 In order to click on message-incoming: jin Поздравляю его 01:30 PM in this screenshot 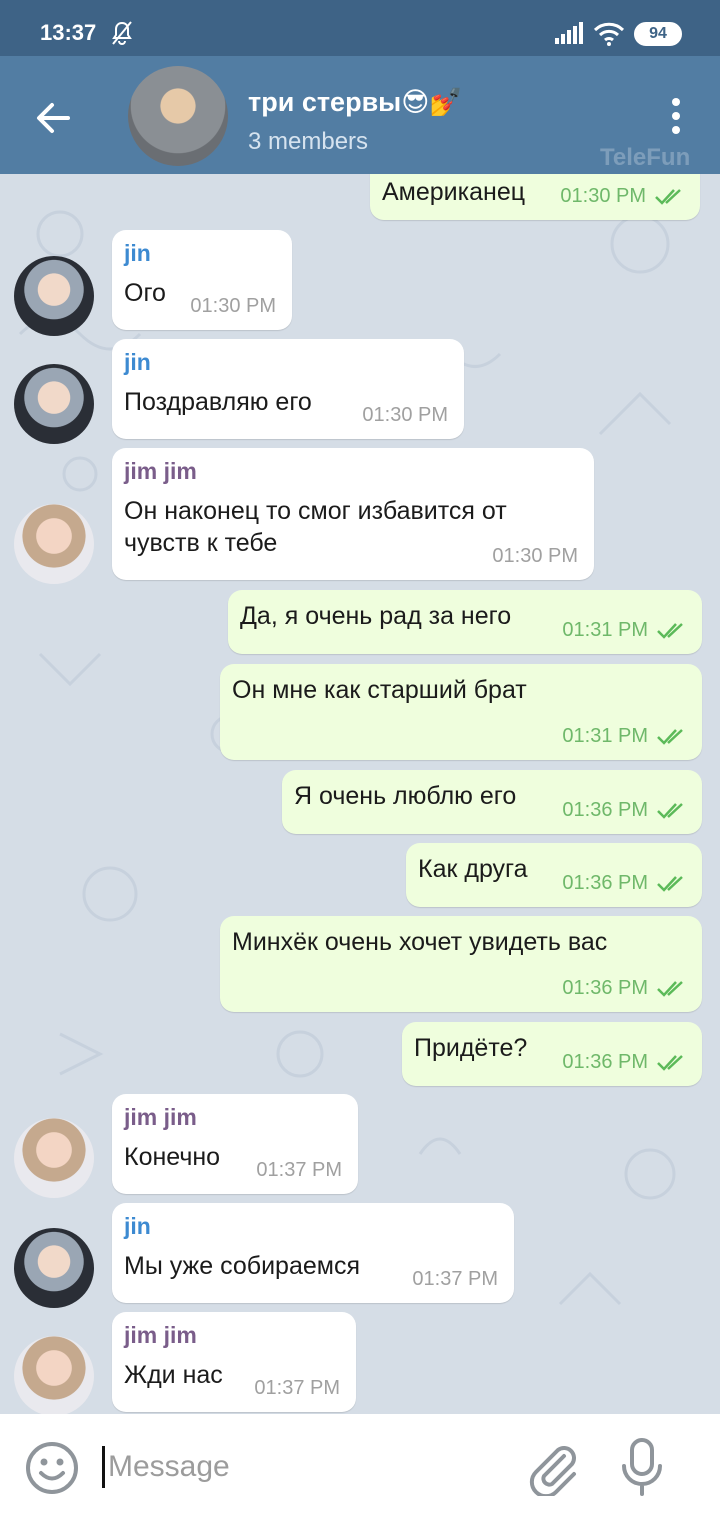, I will do `click(288, 389)`.